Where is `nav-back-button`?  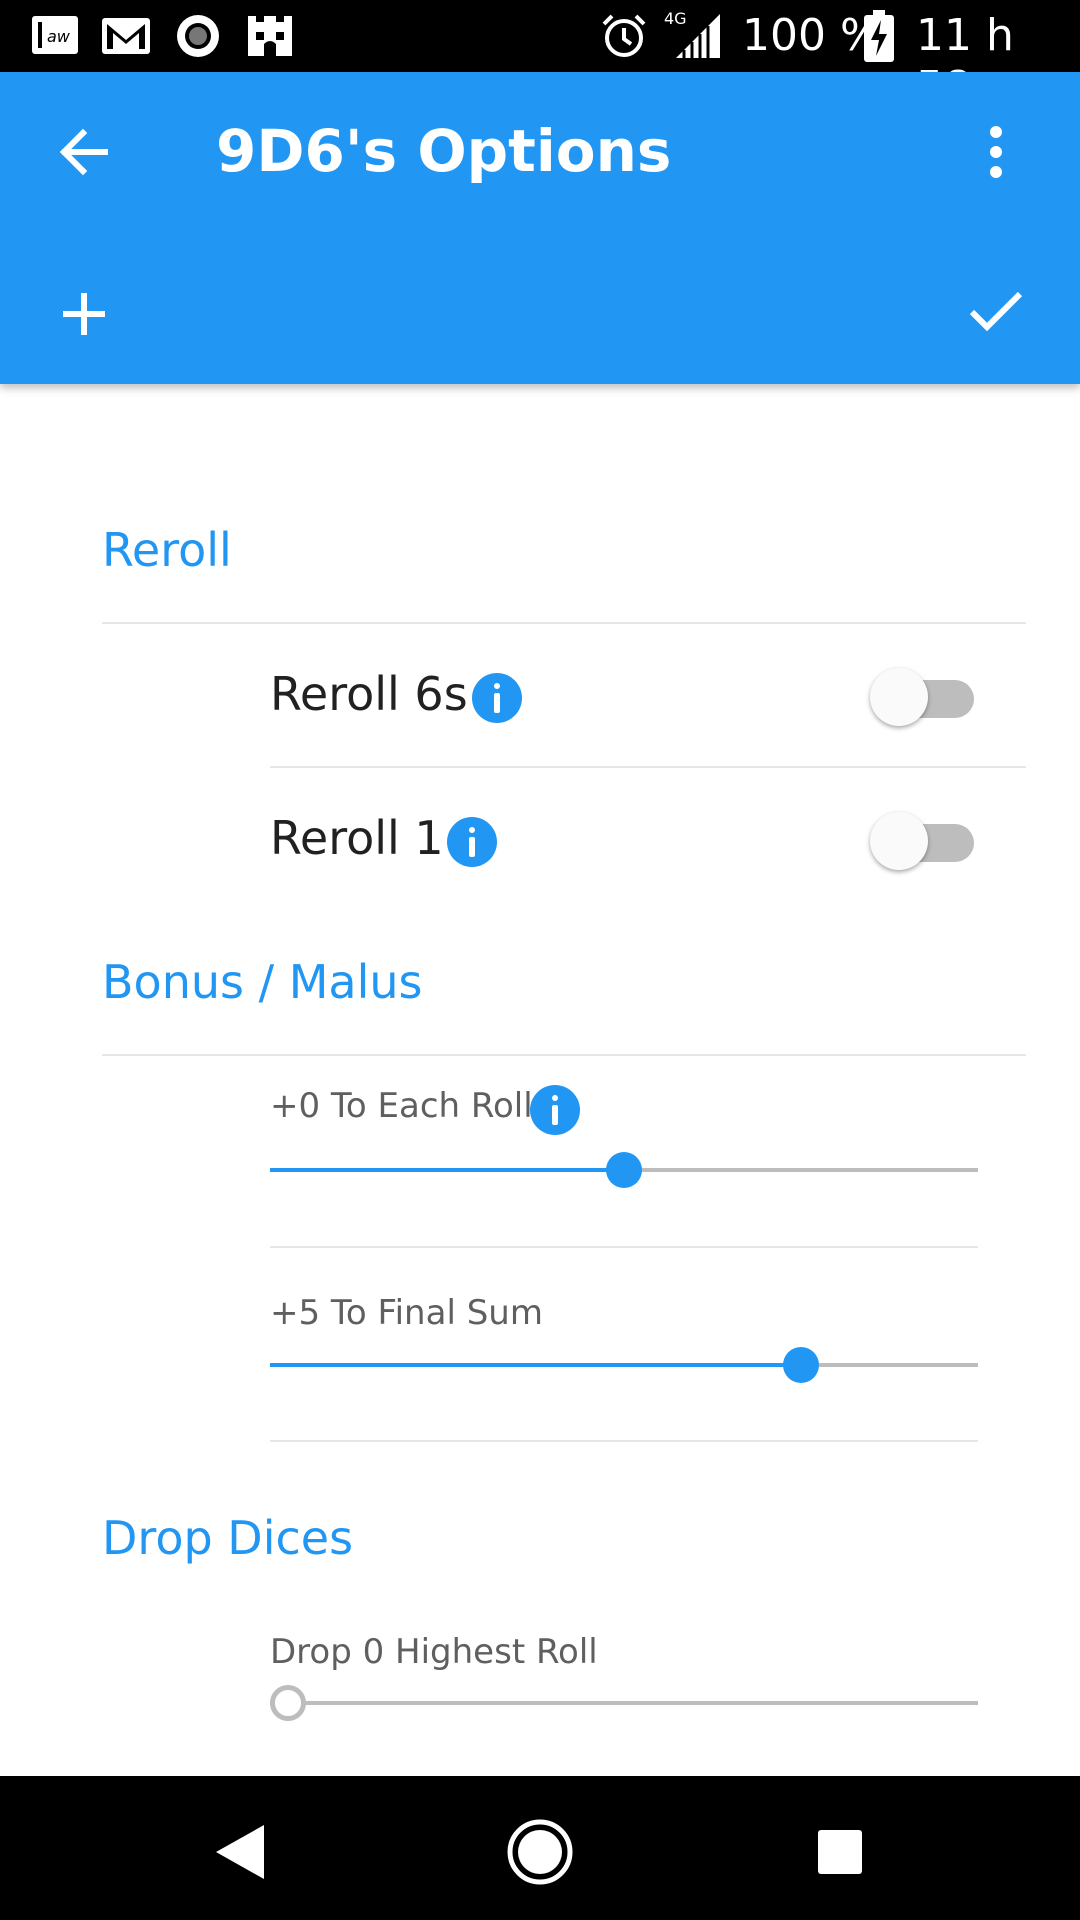
nav-back-button is located at coordinates (240, 1852).